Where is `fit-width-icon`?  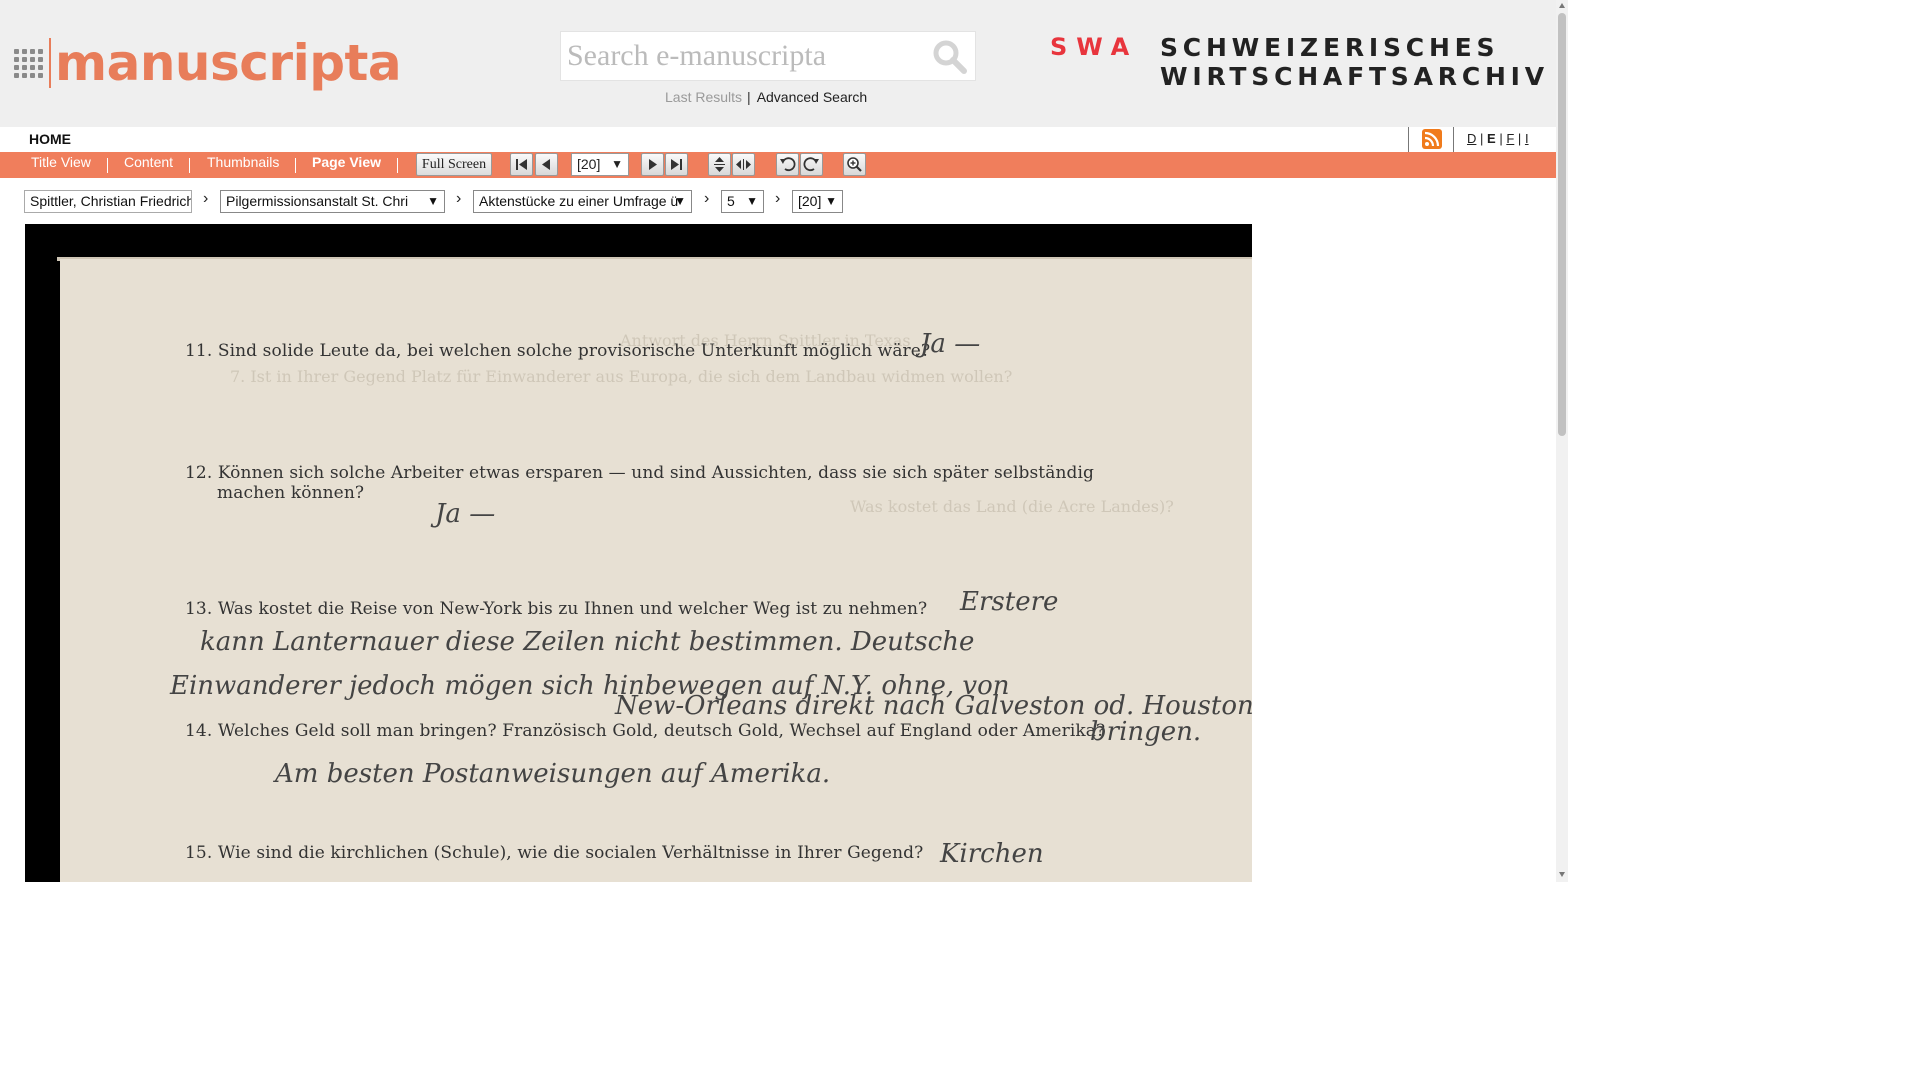
fit-width-icon is located at coordinates (743, 164).